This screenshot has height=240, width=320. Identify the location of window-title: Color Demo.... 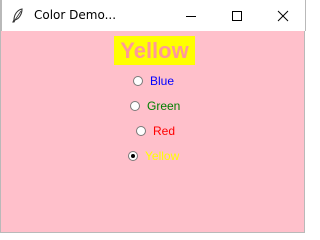
(75, 15).